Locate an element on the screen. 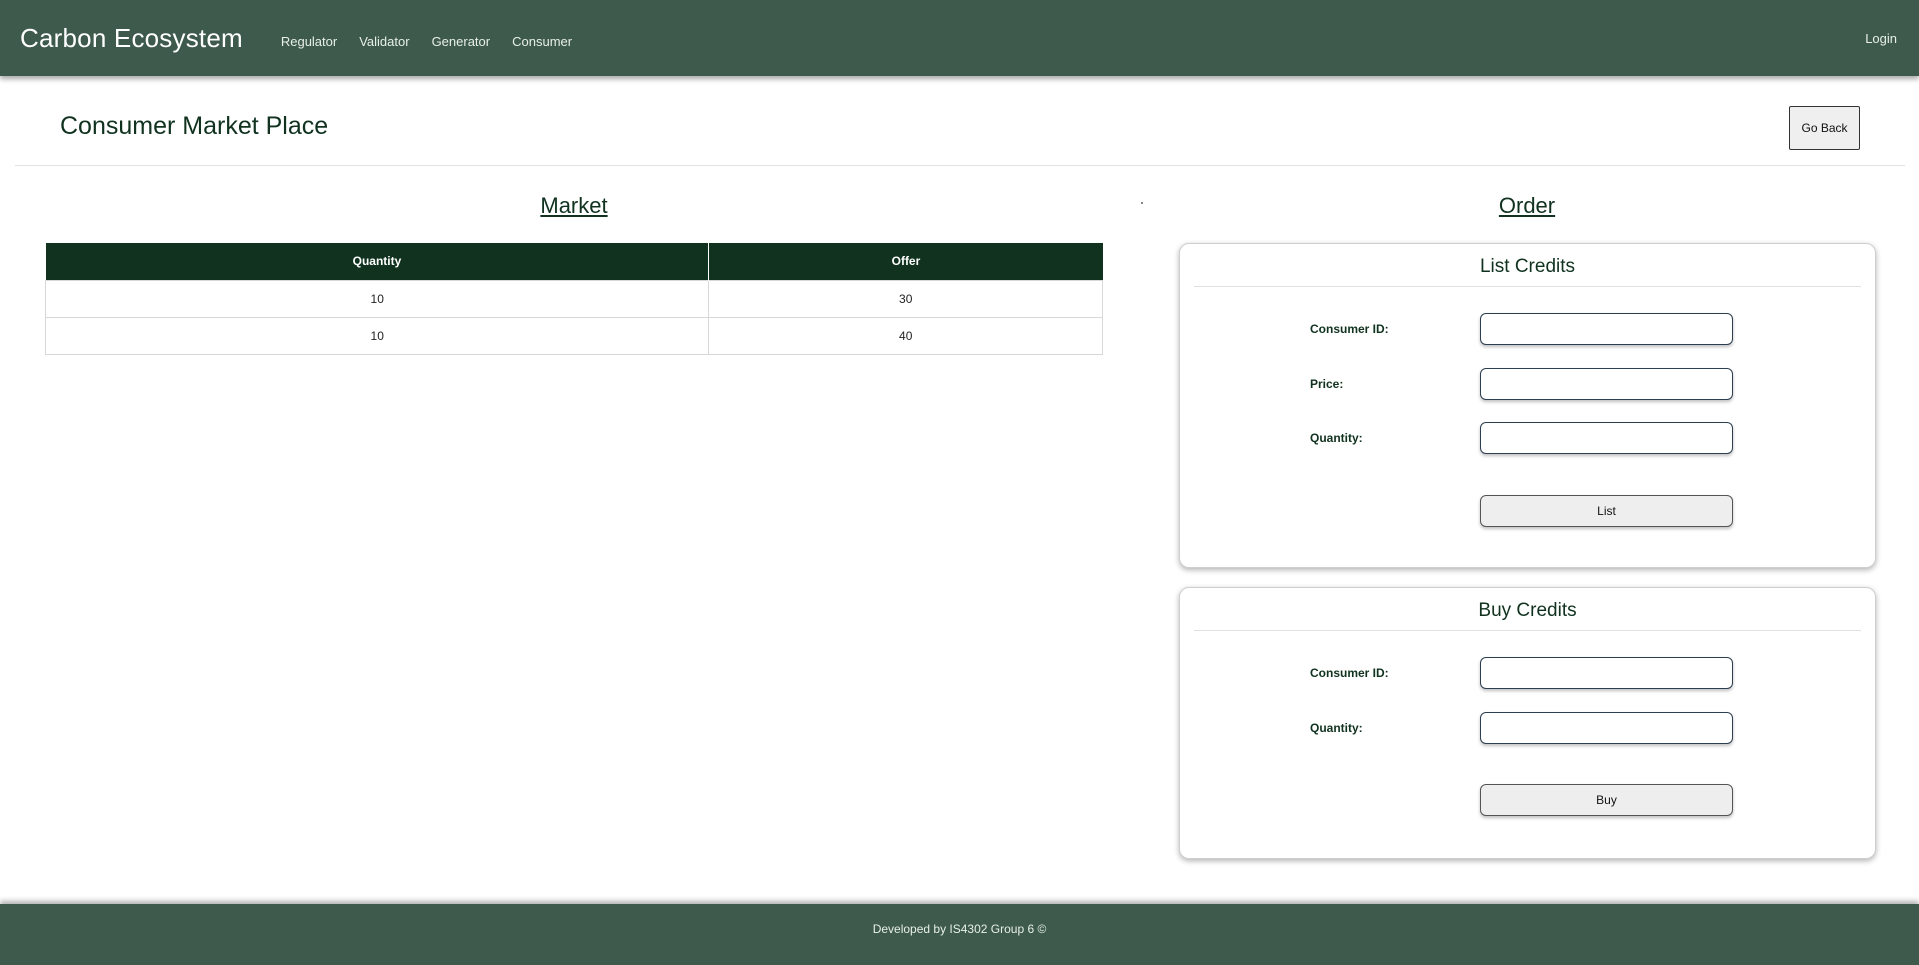  cell-offer: 30 is located at coordinates (905, 298).